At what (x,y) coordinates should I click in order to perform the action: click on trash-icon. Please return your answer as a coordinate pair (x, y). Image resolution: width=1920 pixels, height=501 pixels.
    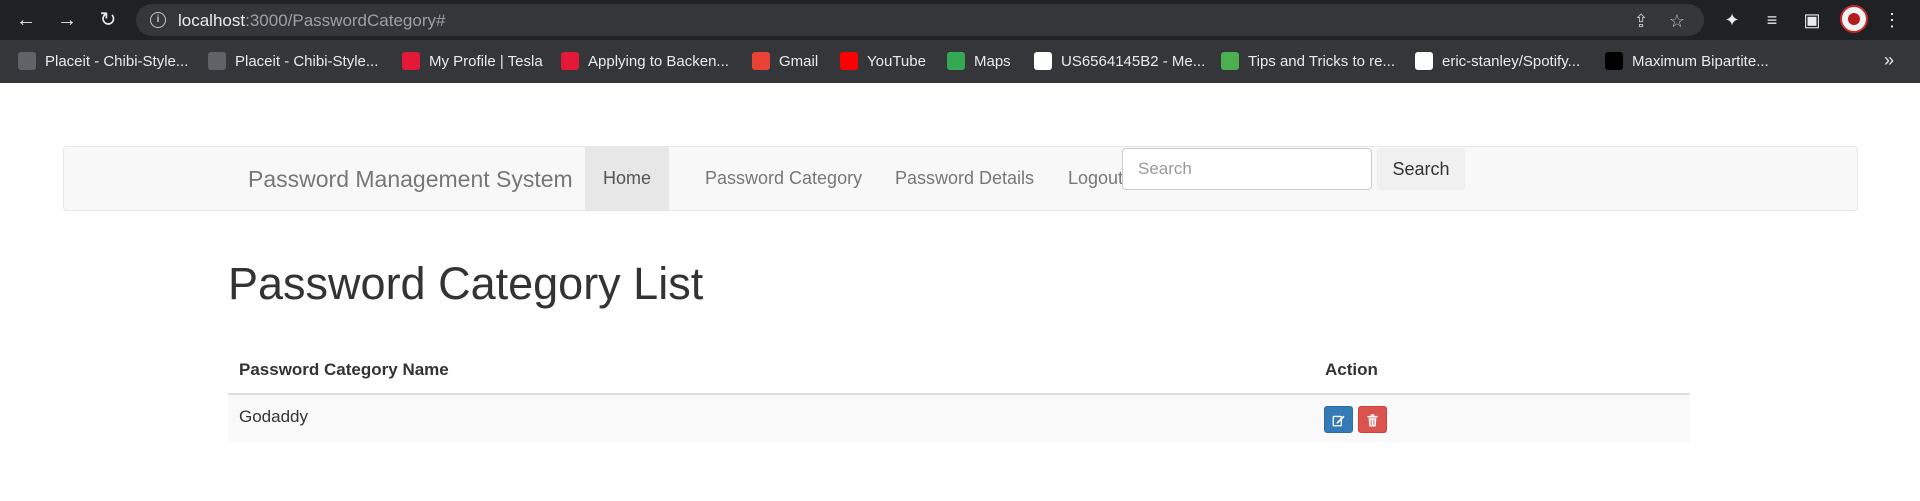
    Looking at the image, I should click on (1372, 420).